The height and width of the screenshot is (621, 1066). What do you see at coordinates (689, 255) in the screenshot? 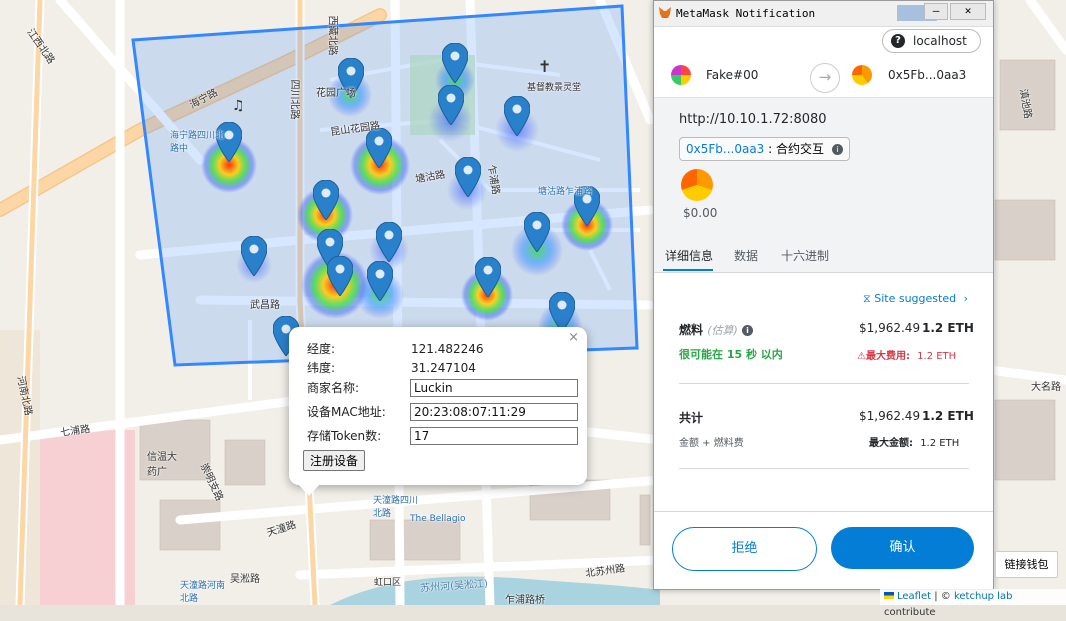
I see `tab-details: 详细信息` at bounding box center [689, 255].